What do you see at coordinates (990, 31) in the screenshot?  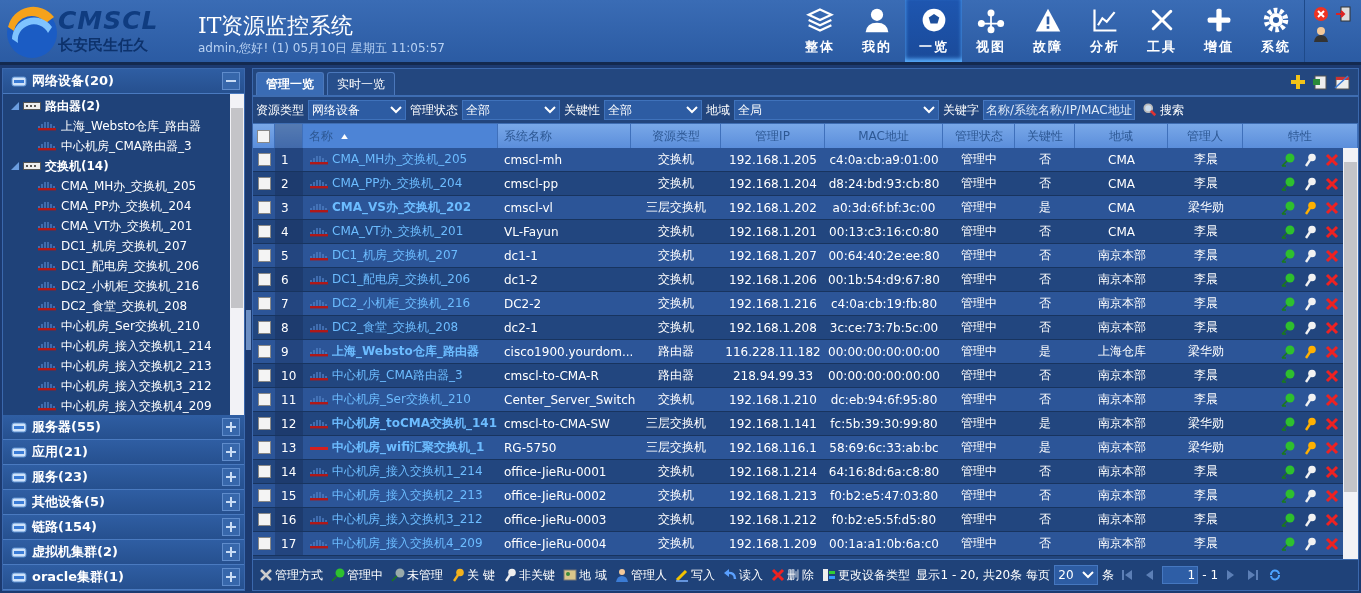 I see `nav-tab: 视图` at bounding box center [990, 31].